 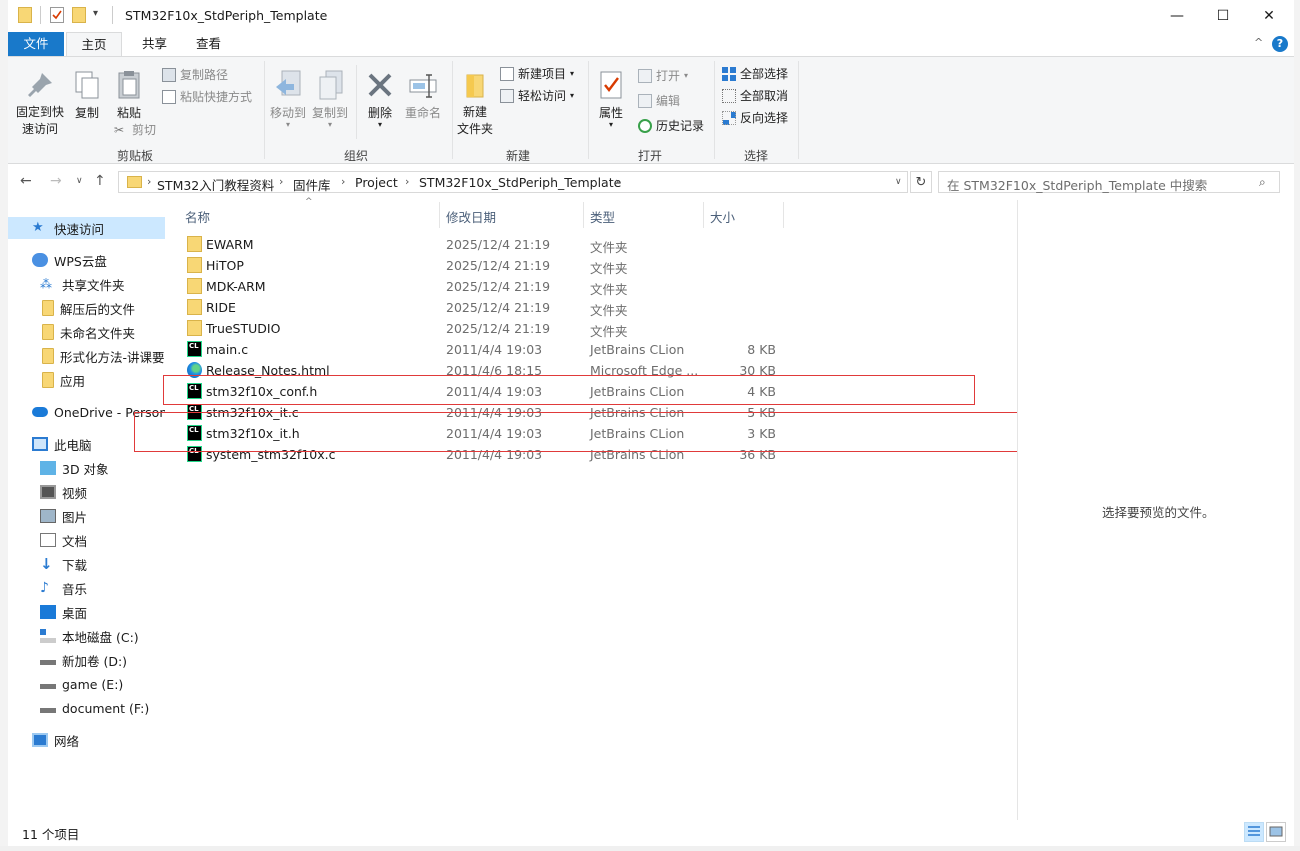 I want to click on file-date: 2011/4/4 19:03, so click(x=494, y=349).